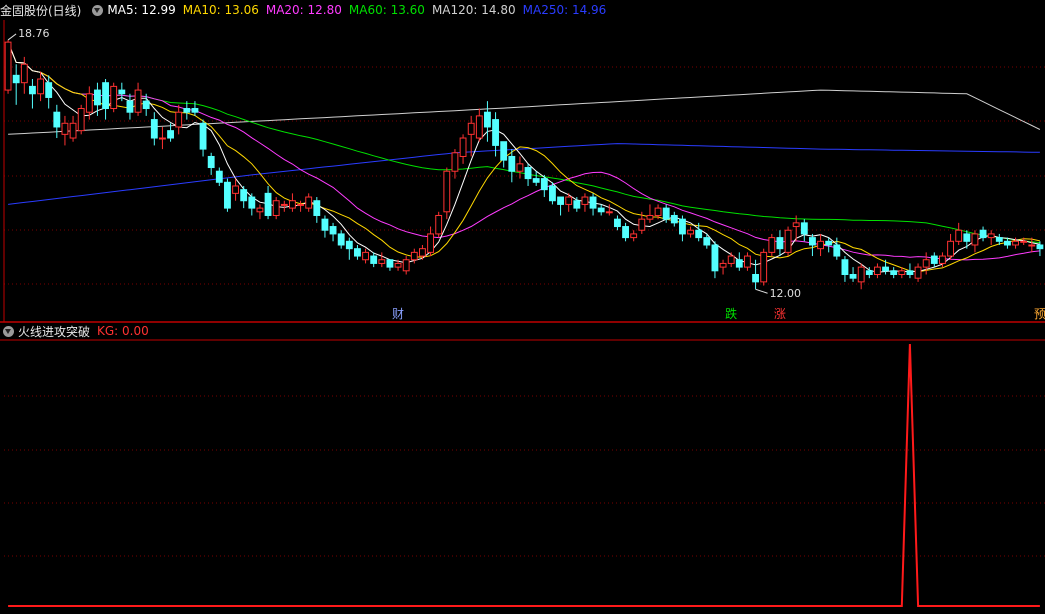 This screenshot has width=1045, height=614. Describe the element at coordinates (398, 314) in the screenshot. I see `event-label: 财` at that location.